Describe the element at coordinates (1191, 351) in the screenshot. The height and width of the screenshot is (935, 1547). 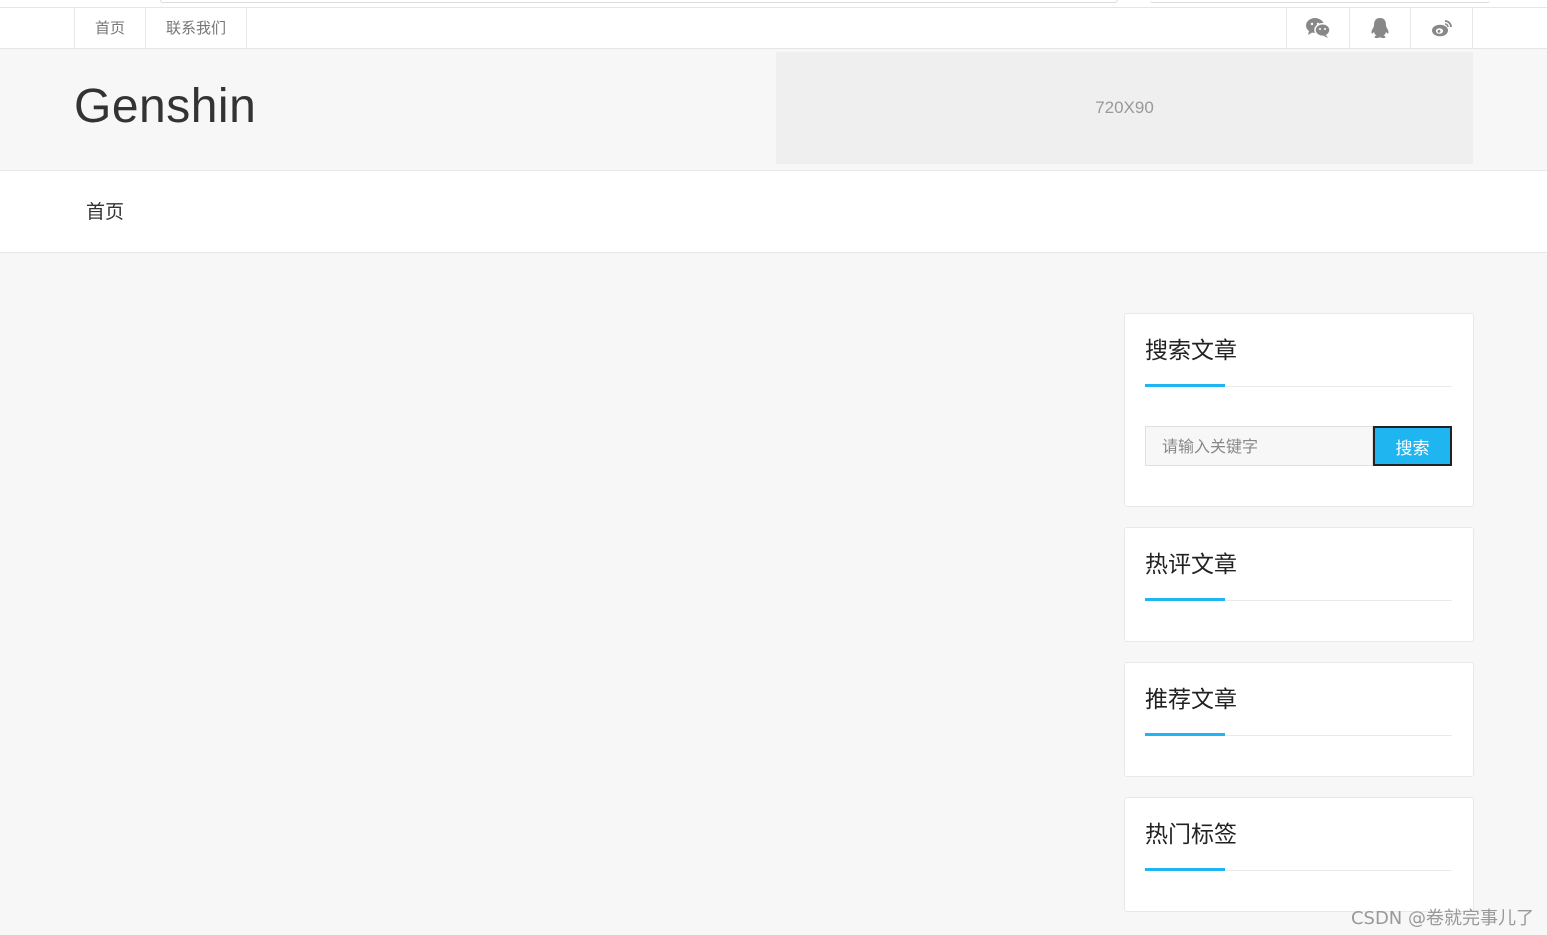
I see `widget-title: 搜索文章` at that location.